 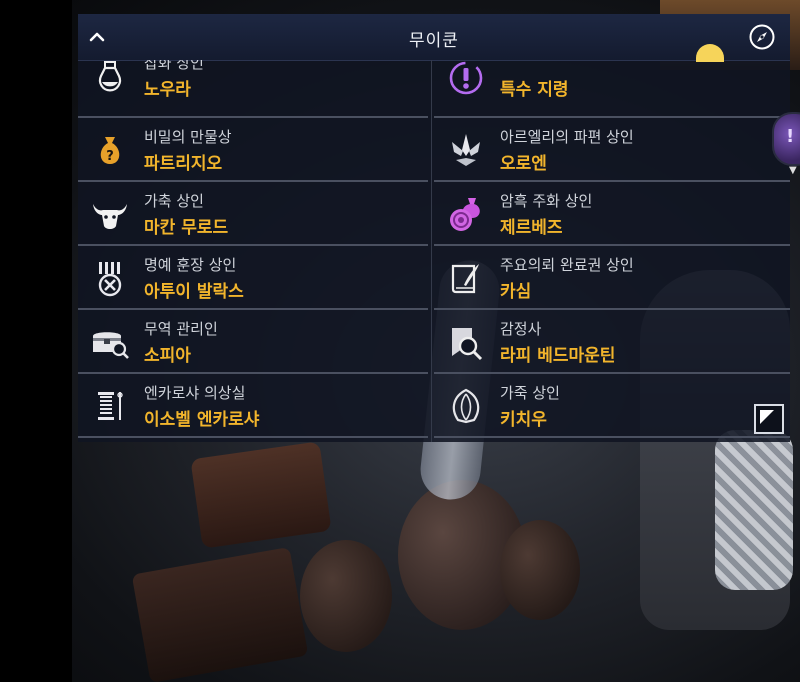 I want to click on trade-chest-search-icon, so click(x=111, y=345).